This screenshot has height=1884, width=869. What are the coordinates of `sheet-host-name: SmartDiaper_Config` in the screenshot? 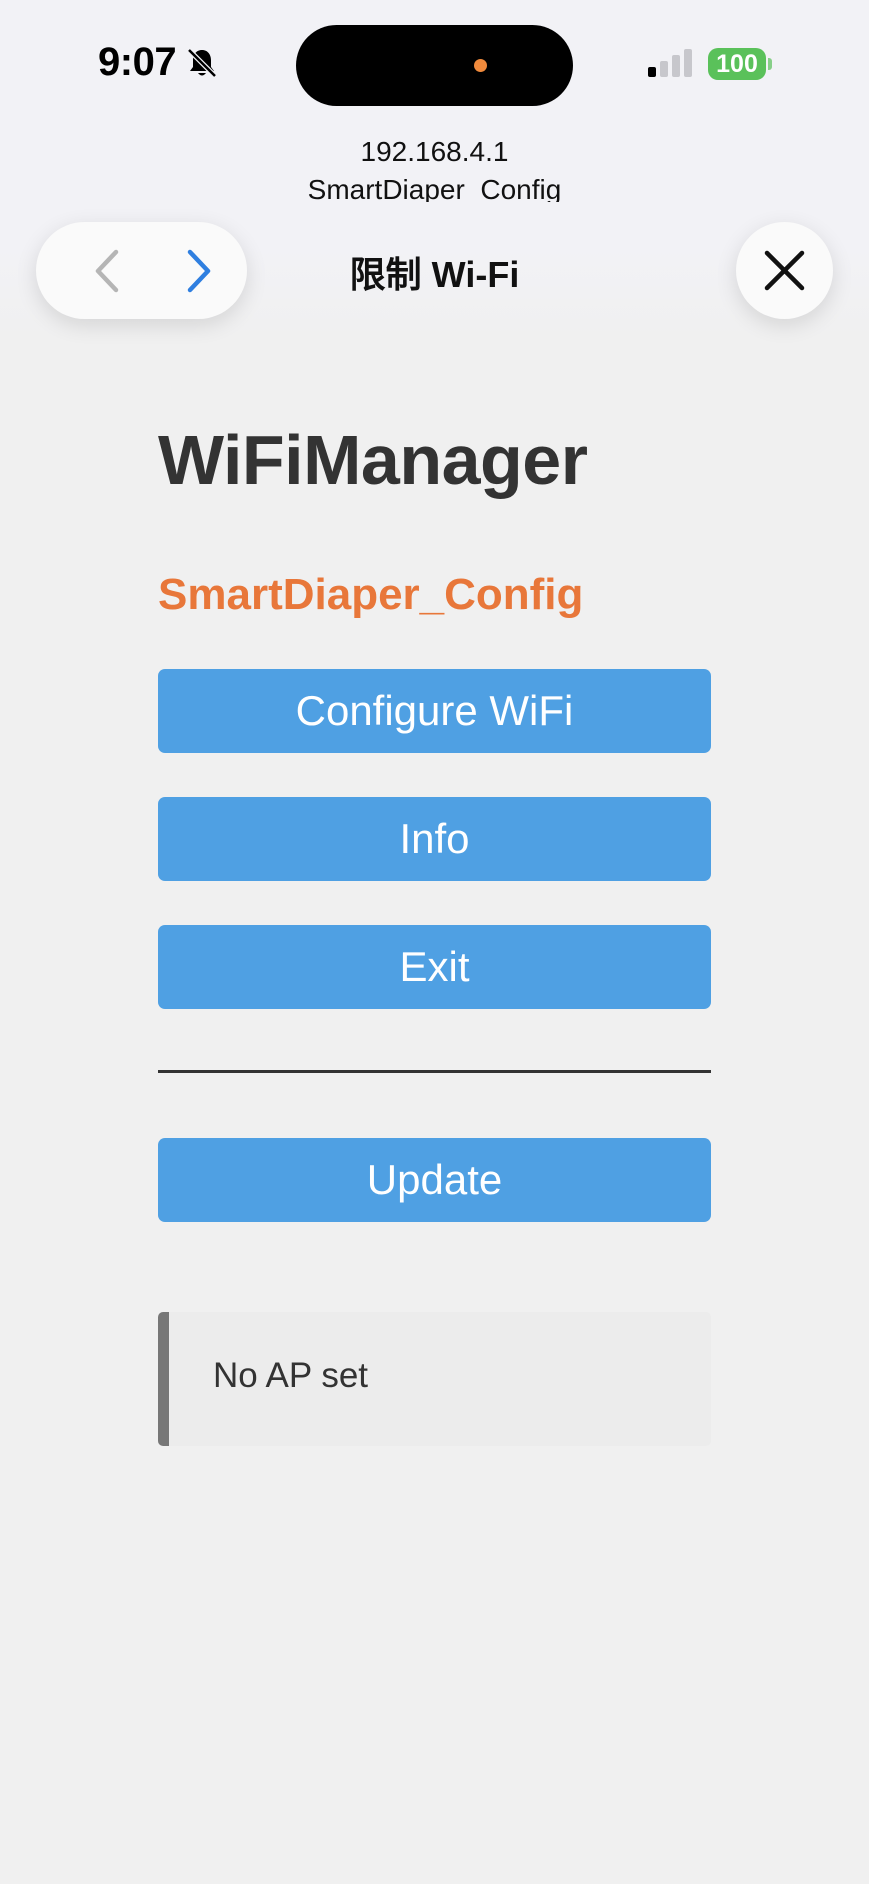 It's located at (434, 188).